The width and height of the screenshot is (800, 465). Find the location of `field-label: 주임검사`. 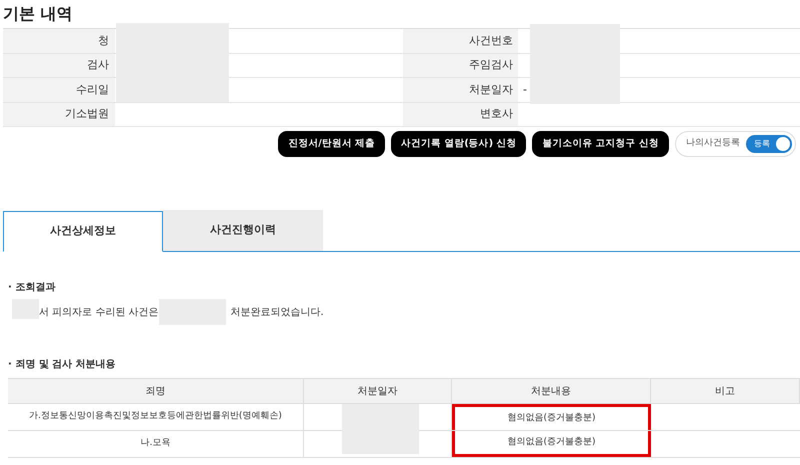

field-label: 주임검사 is located at coordinates (460, 65).